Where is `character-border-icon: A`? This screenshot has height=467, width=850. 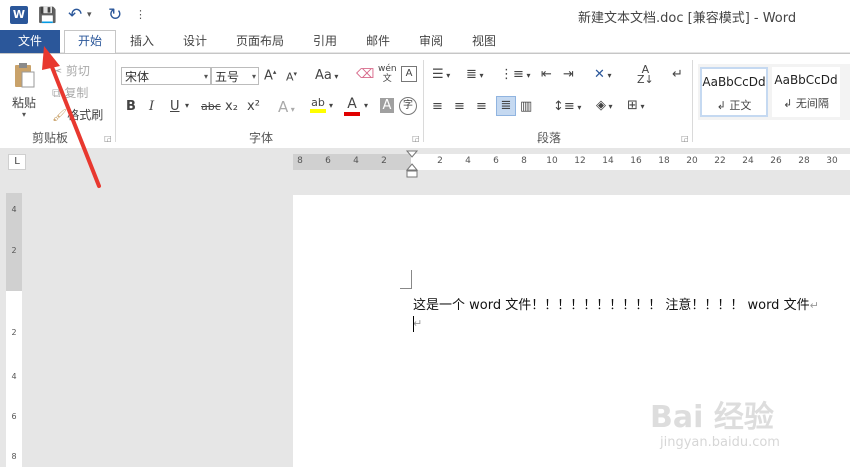
character-border-icon: A is located at coordinates (409, 74).